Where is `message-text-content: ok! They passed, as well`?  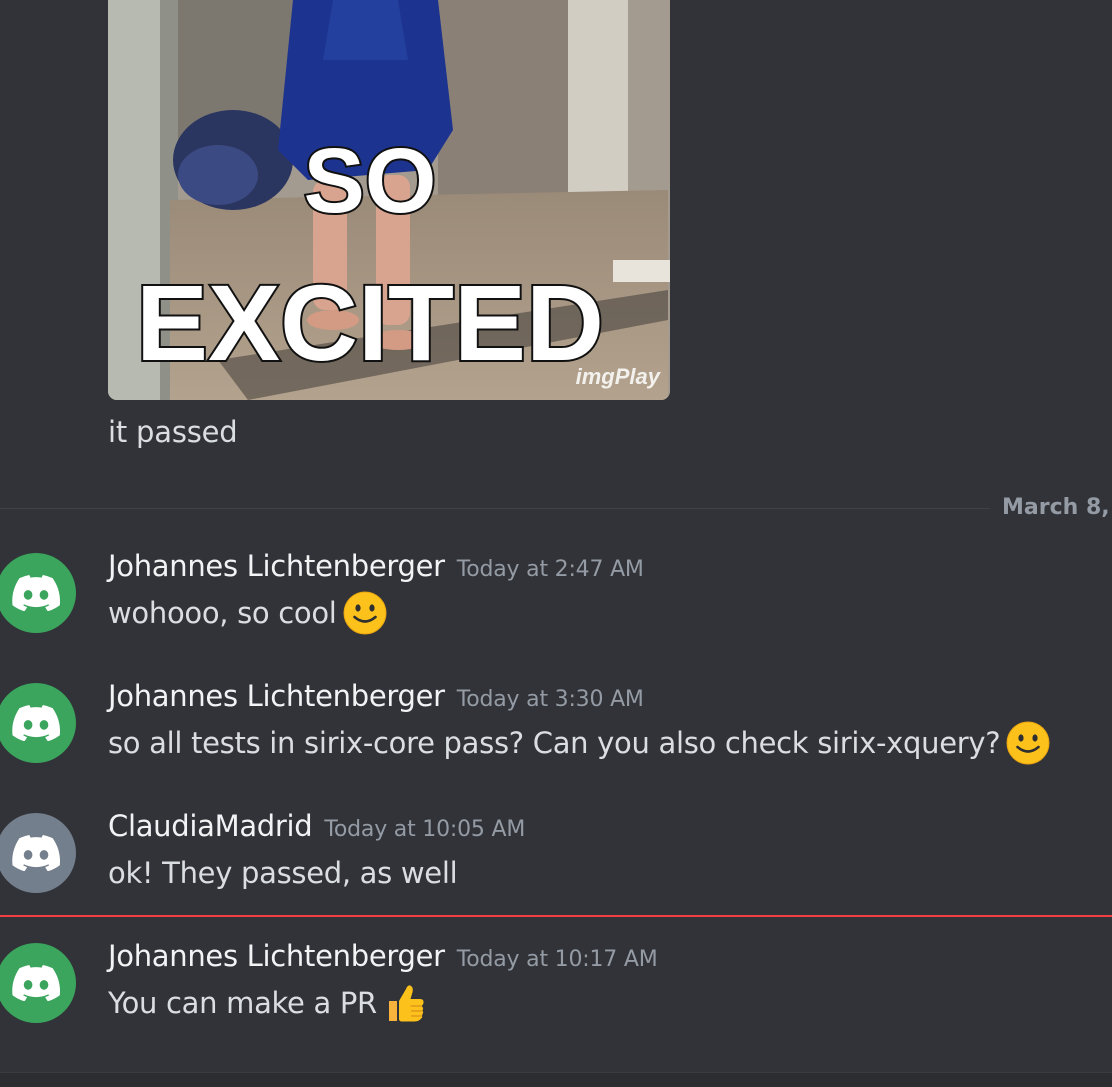 message-text-content: ok! They passed, as well is located at coordinates (283, 873).